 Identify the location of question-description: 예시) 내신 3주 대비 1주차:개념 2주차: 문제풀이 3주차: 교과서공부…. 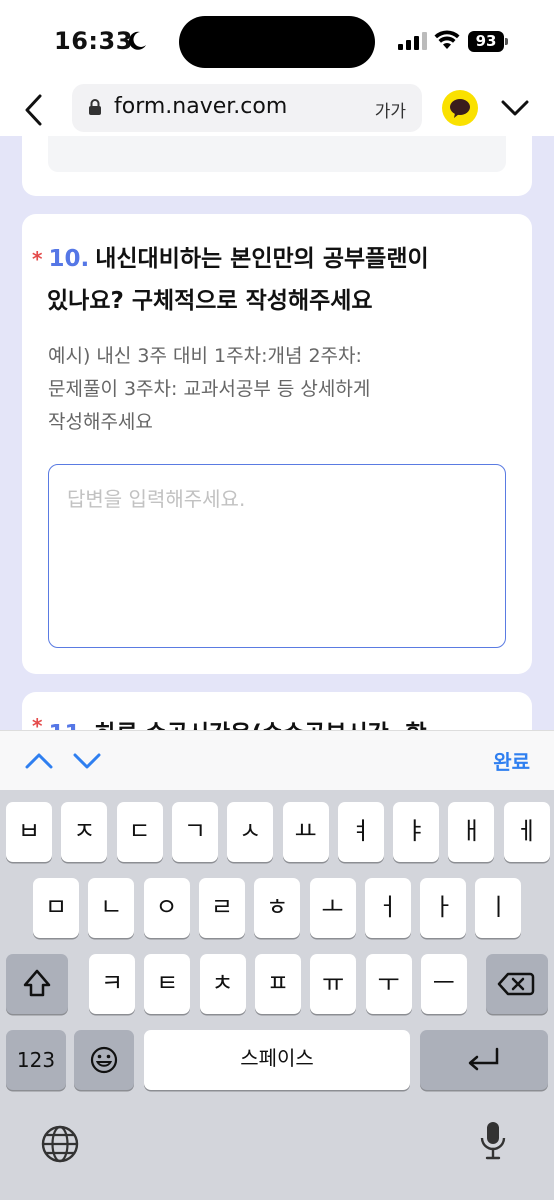
(209, 389).